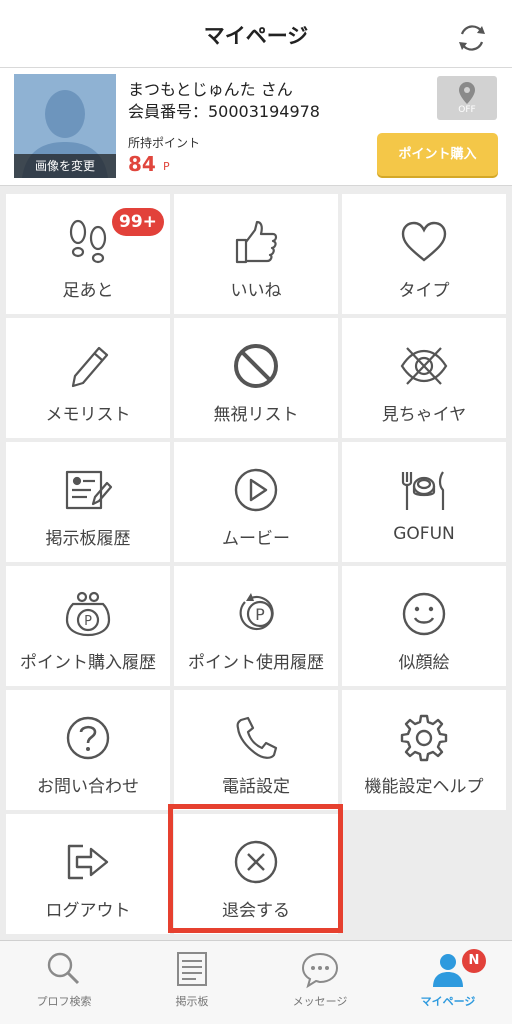 The width and height of the screenshot is (512, 1024). I want to click on page-title: マイページ, so click(256, 36).